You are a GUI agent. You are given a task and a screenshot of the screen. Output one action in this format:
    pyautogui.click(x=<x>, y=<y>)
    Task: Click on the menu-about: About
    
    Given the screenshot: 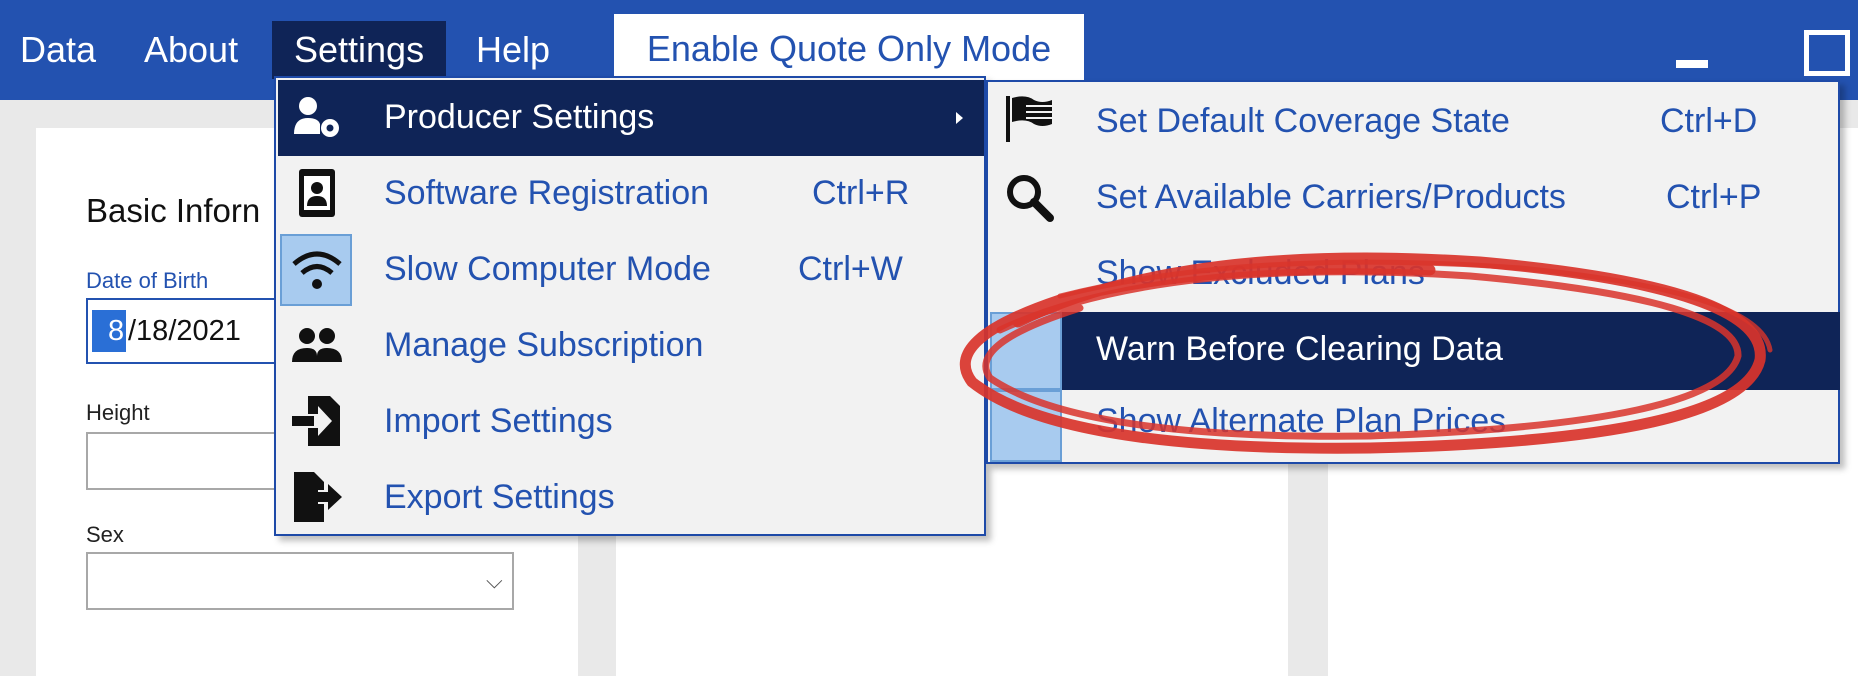 What is the action you would take?
    pyautogui.click(x=191, y=50)
    